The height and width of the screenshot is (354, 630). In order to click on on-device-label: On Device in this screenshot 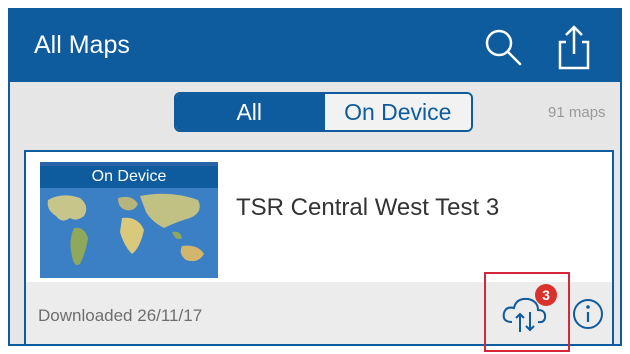, I will do `click(129, 177)`.